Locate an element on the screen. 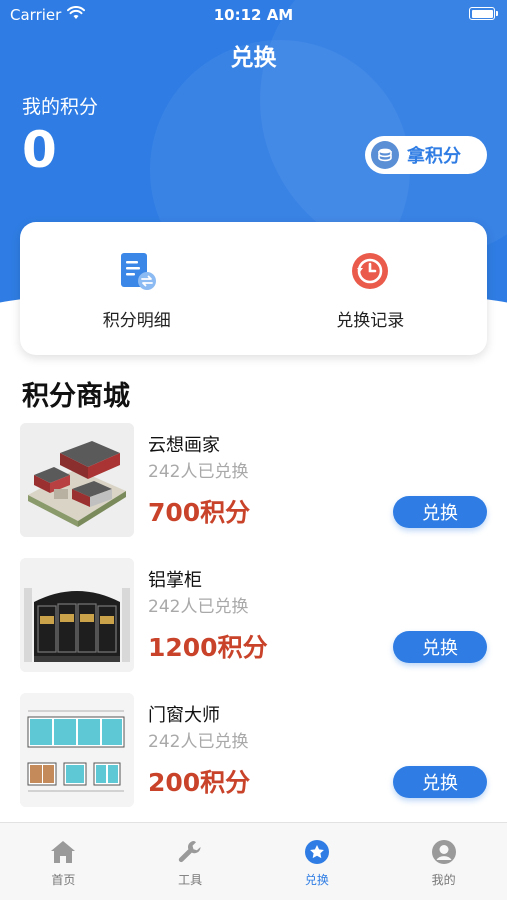 This screenshot has height=900, width=507. points-detail-button: 积分明细 is located at coordinates (137, 288).